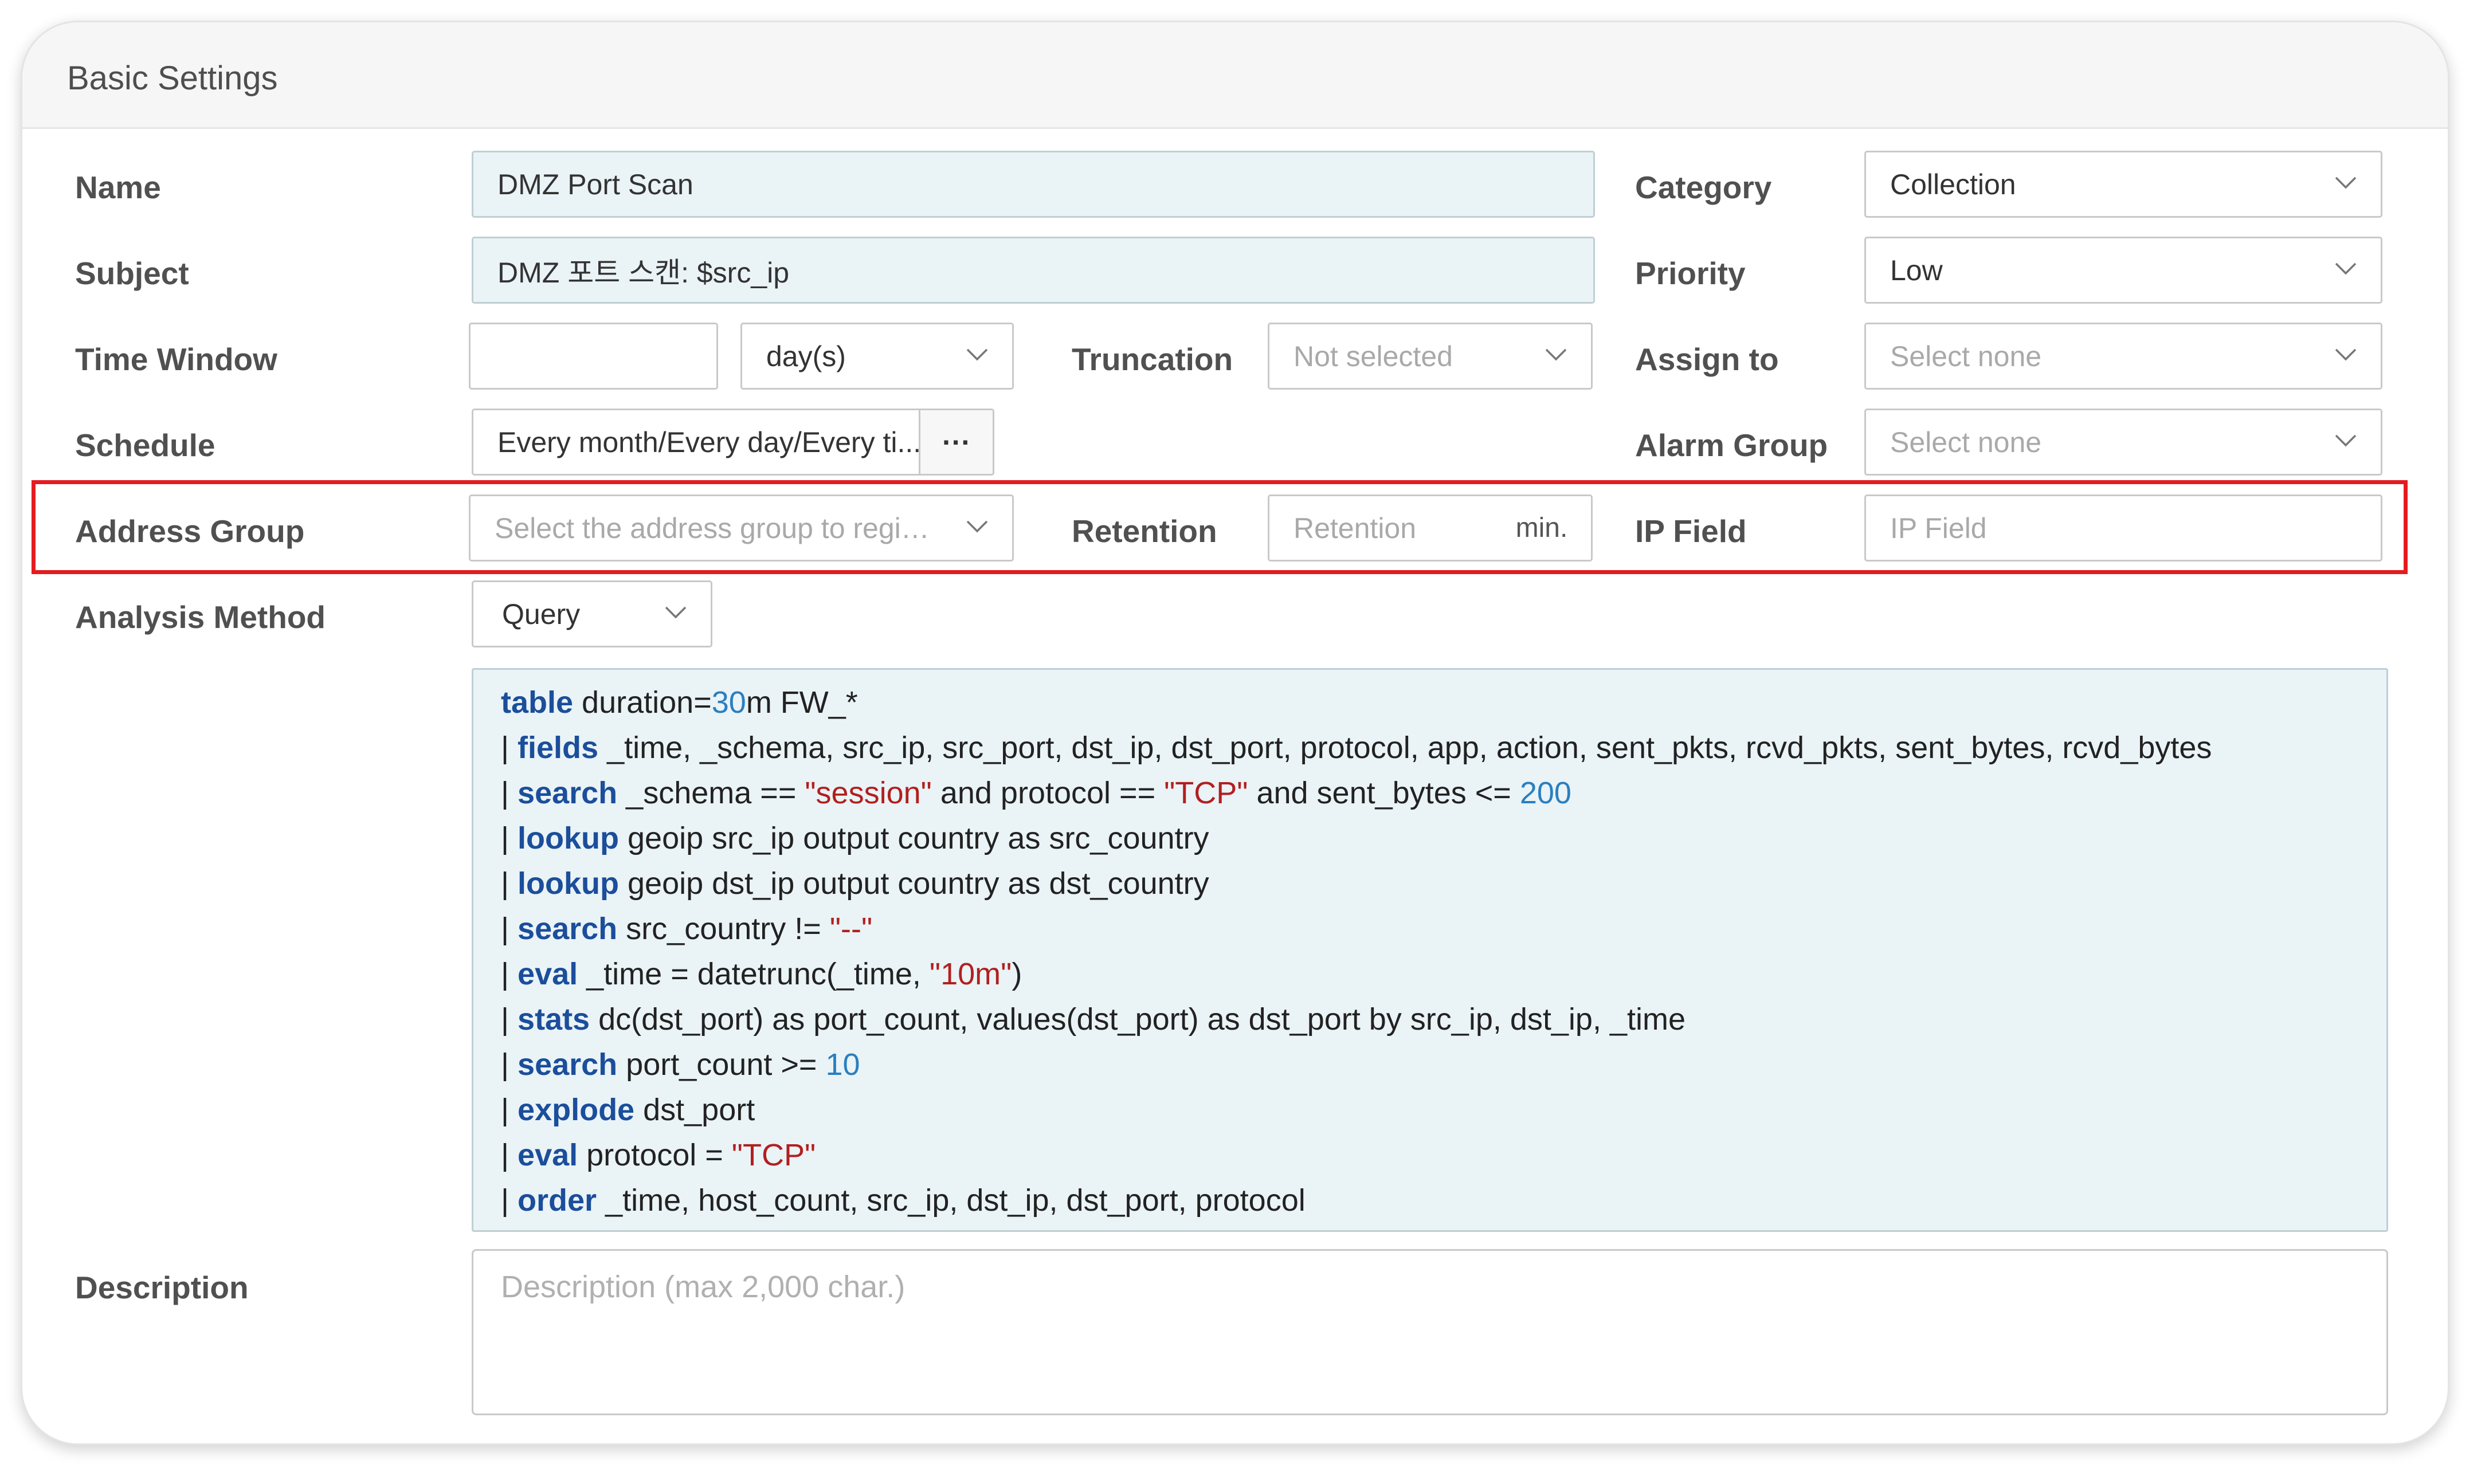 This screenshot has height=1484, width=2489. Describe the element at coordinates (1707, 359) in the screenshot. I see `assign-to-label: Assign to` at that location.